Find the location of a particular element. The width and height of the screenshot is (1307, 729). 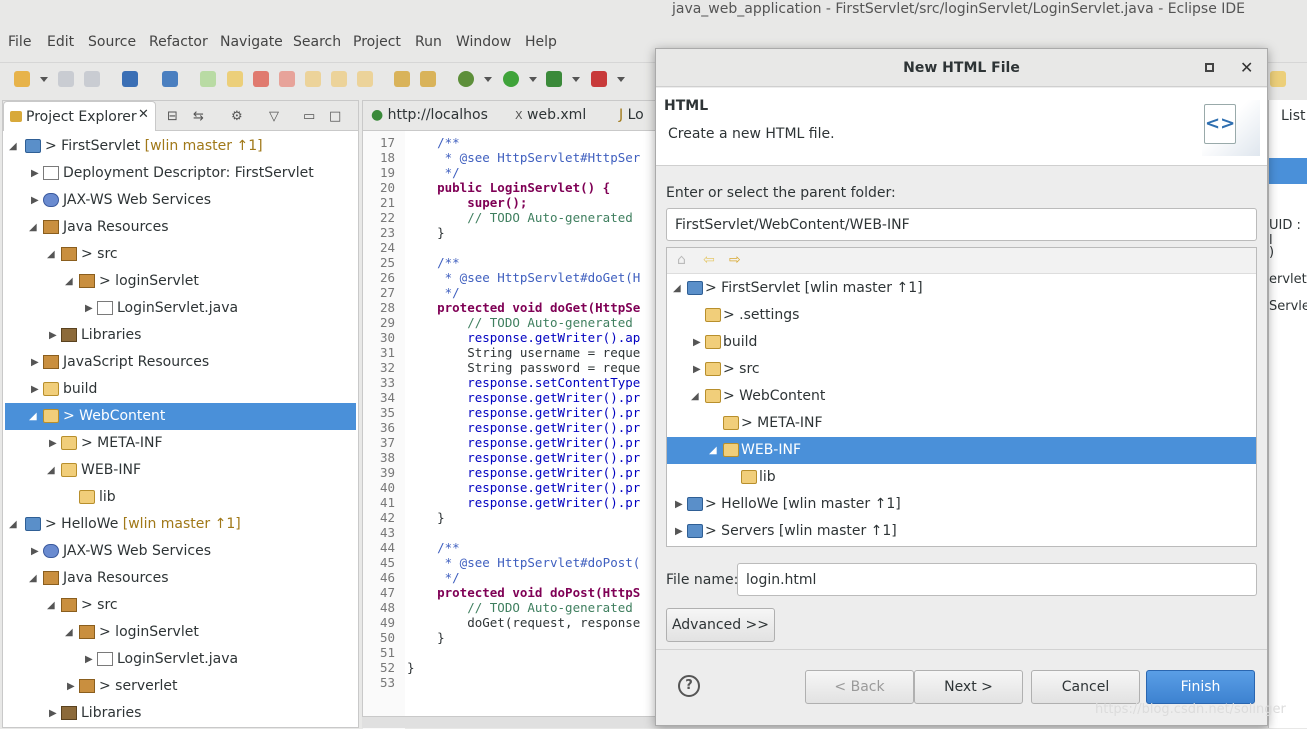

tree-item-hellowe: ◢ > HelloWe [wlin master ↑1] is located at coordinates (180, 524).